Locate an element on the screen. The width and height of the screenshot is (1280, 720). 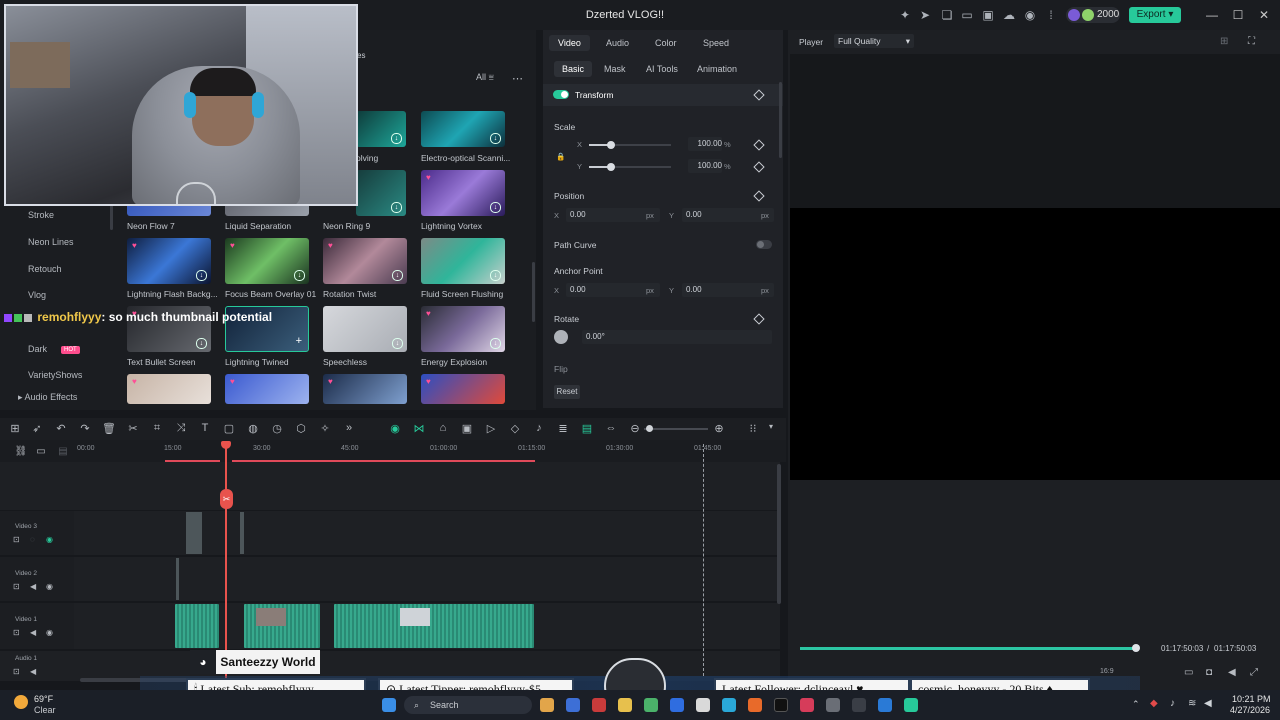
subtab-ai-tools: AI Tools is located at coordinates (662, 69).